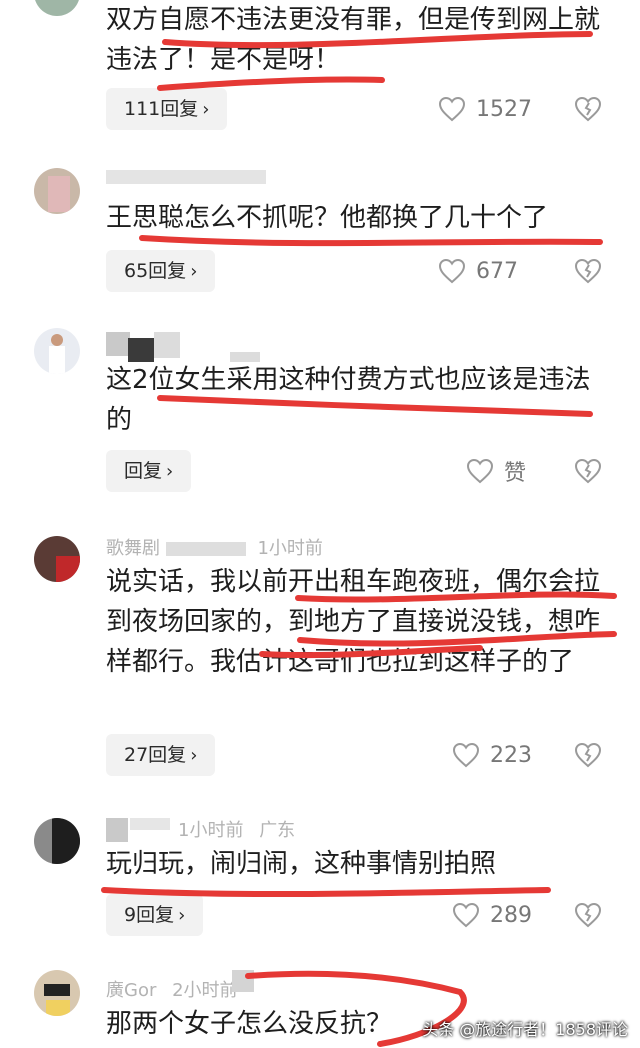 The width and height of the screenshot is (640, 1048). Describe the element at coordinates (348, 400) in the screenshot. I see `comment-text: 这2位女生采用这种付费方式也应该是违法的` at that location.